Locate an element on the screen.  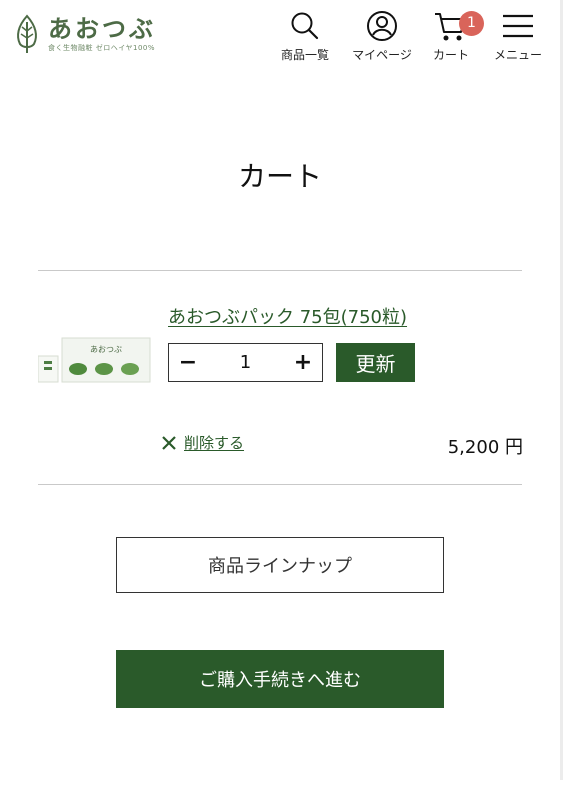
nav-menu: メニュー is located at coordinates (518, 36).